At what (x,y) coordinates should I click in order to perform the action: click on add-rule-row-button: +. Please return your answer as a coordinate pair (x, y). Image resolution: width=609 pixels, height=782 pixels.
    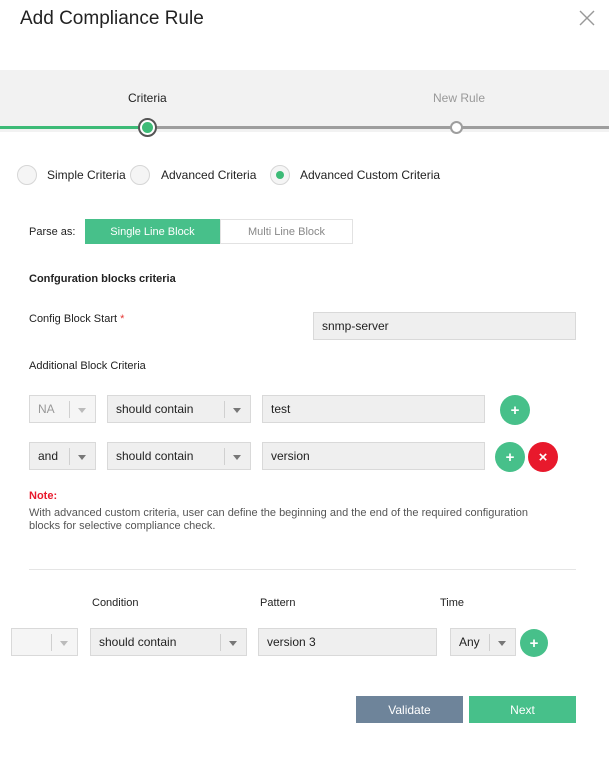
    Looking at the image, I should click on (534, 643).